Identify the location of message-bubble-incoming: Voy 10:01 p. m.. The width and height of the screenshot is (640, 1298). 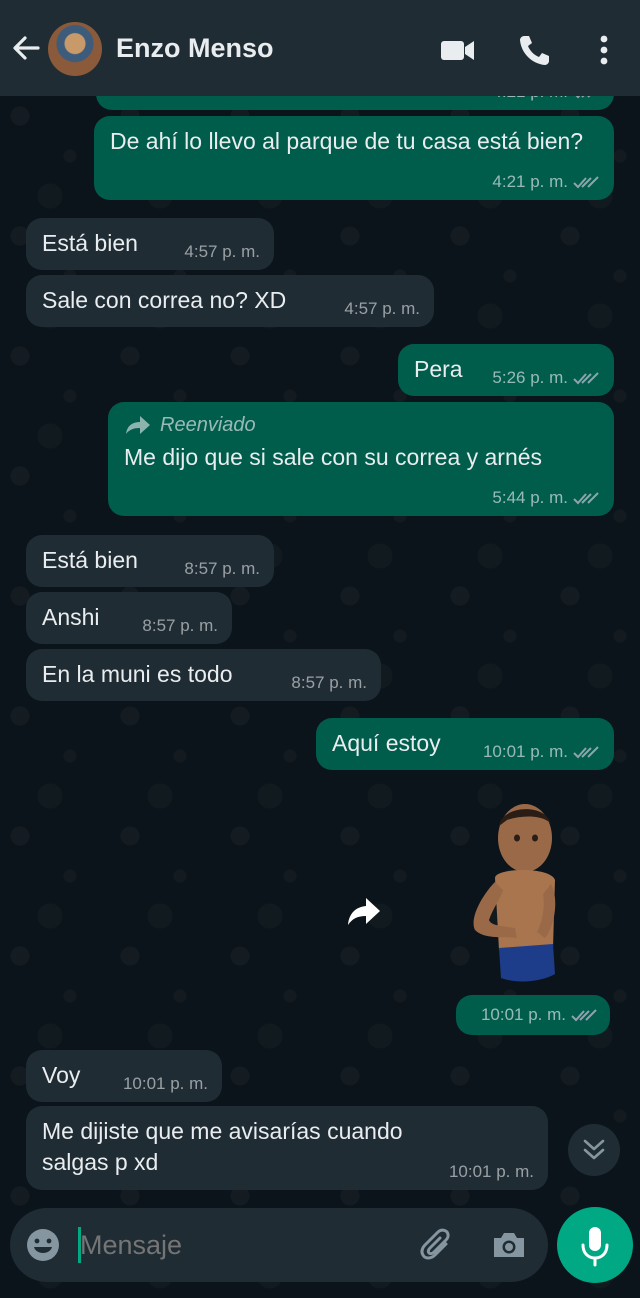
(124, 1076).